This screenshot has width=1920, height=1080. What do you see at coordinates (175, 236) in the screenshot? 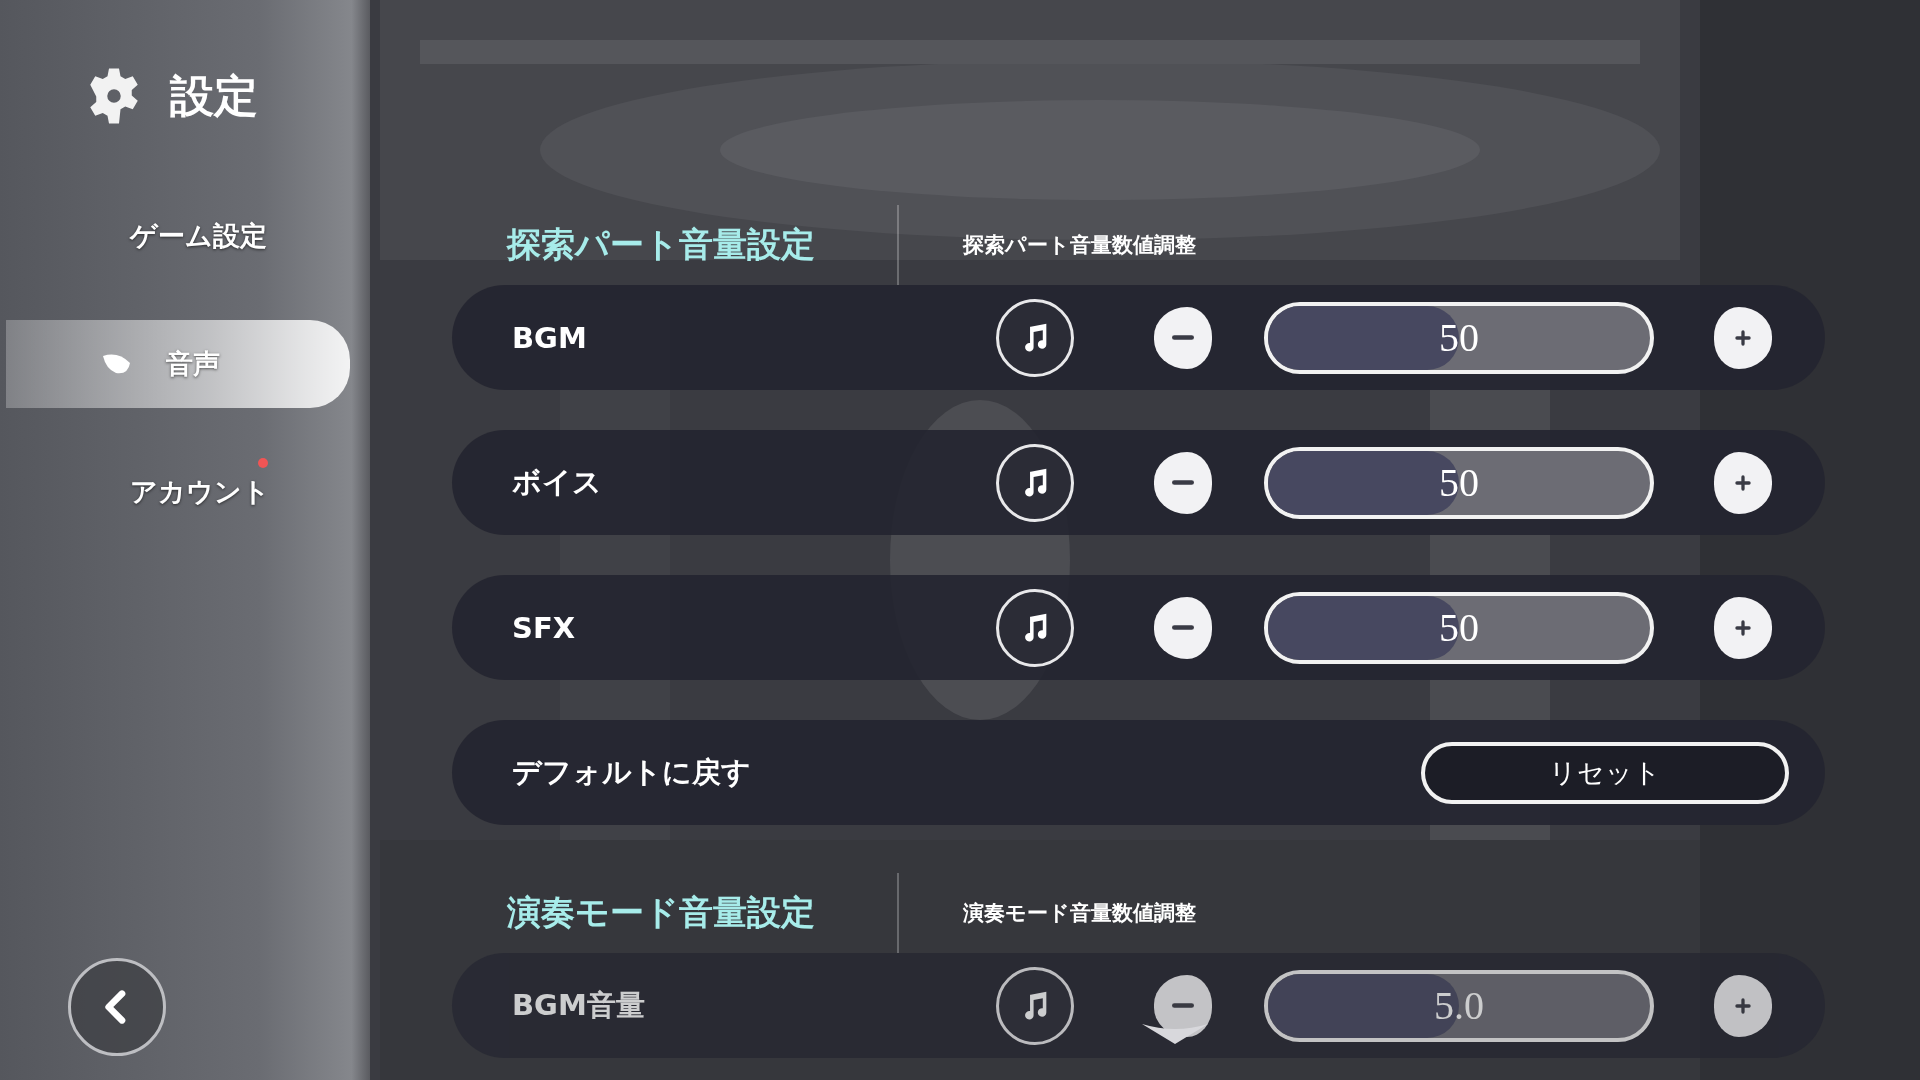
I see `menu-item: ゲーム設定` at bounding box center [175, 236].